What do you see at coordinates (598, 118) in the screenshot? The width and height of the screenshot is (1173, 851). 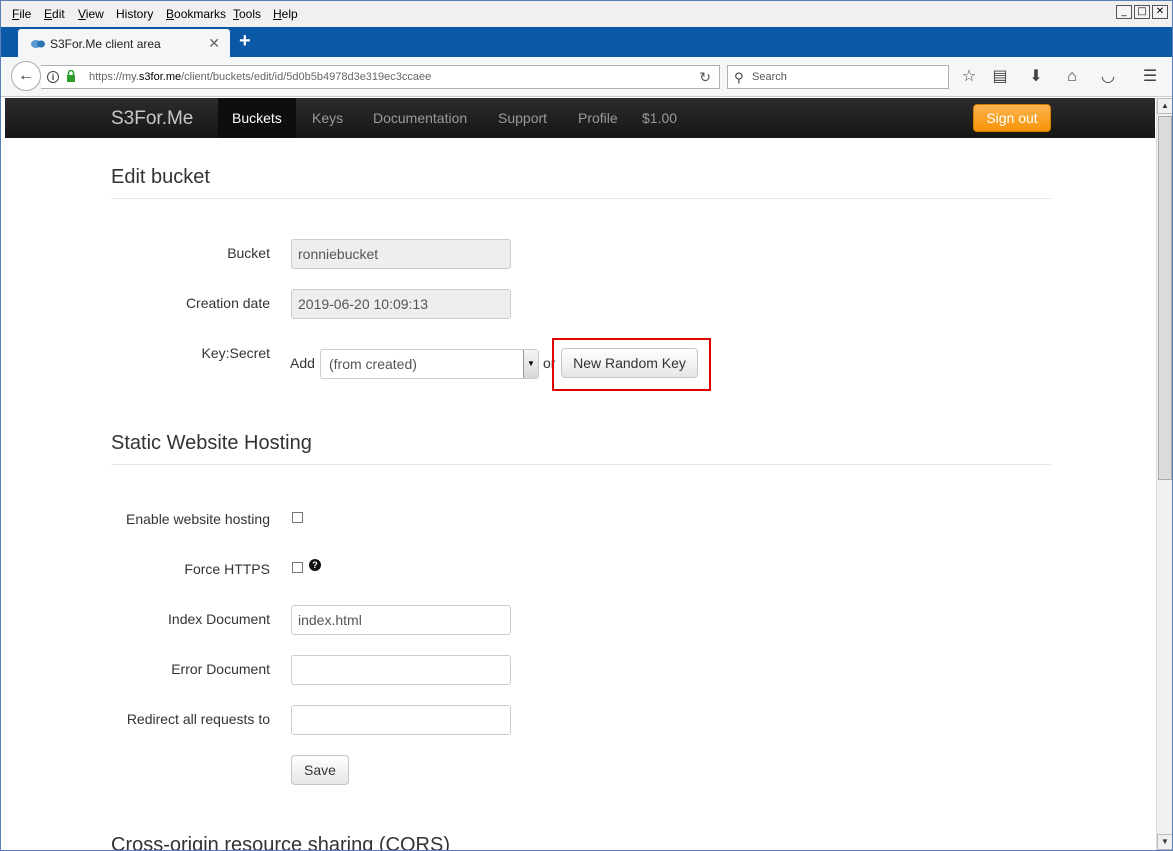 I see `nav-profile: Profile` at bounding box center [598, 118].